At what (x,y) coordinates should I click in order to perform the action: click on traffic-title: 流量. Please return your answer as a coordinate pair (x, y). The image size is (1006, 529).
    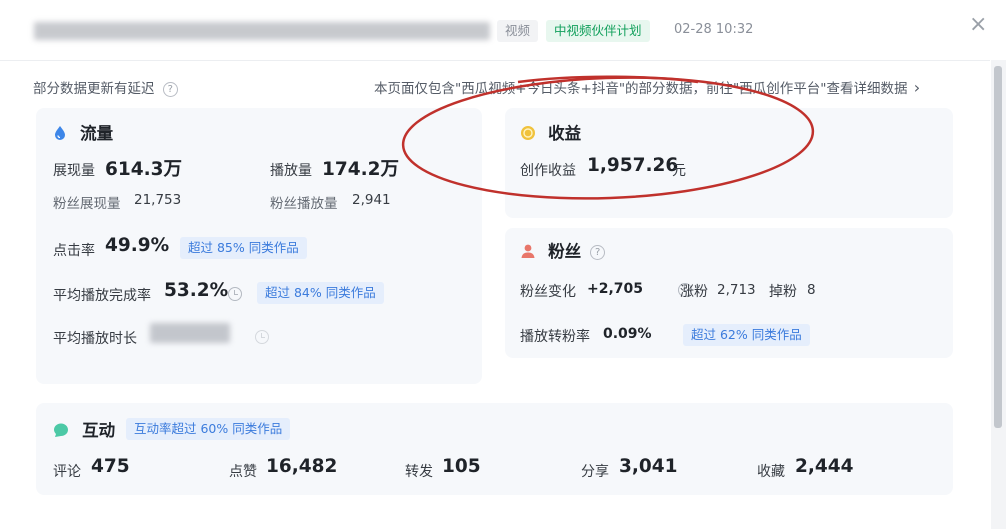
    Looking at the image, I should click on (97, 133).